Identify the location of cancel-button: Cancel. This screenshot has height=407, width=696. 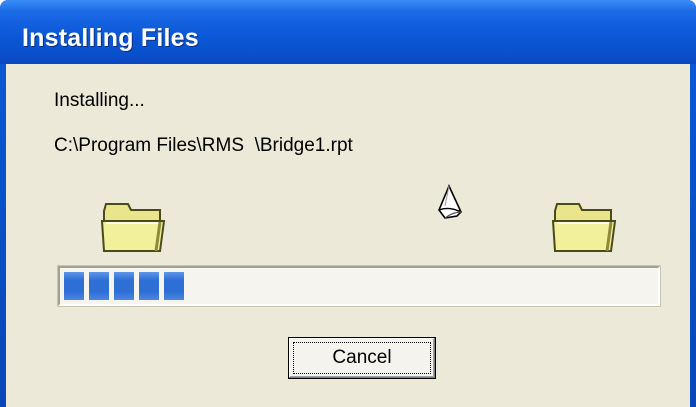
(362, 358).